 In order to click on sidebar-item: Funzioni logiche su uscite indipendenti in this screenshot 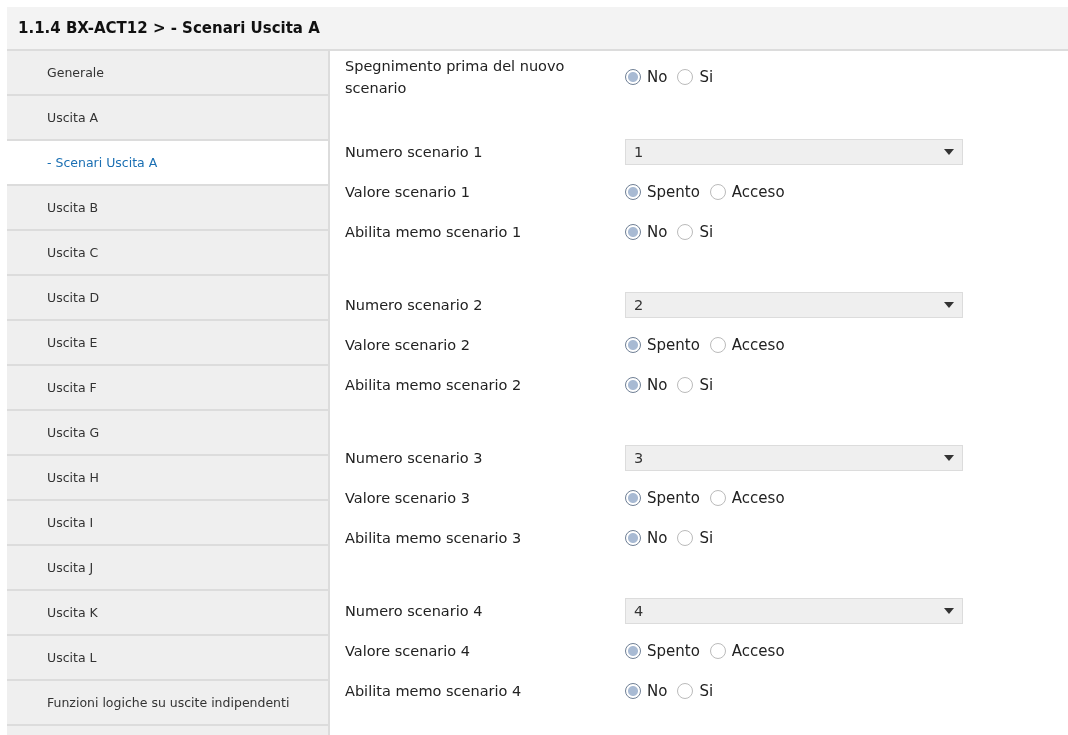, I will do `click(167, 703)`.